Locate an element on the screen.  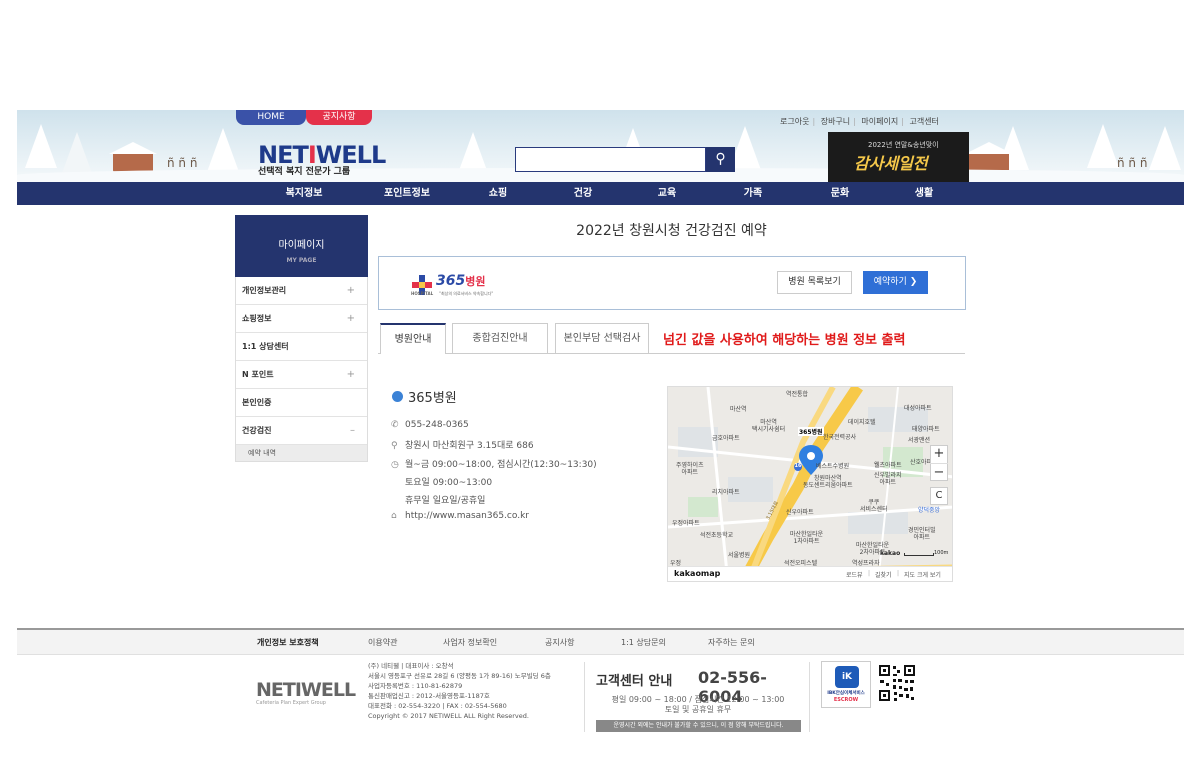
tab-comprehensive-checkup: 종합검진안내 is located at coordinates (500, 338).